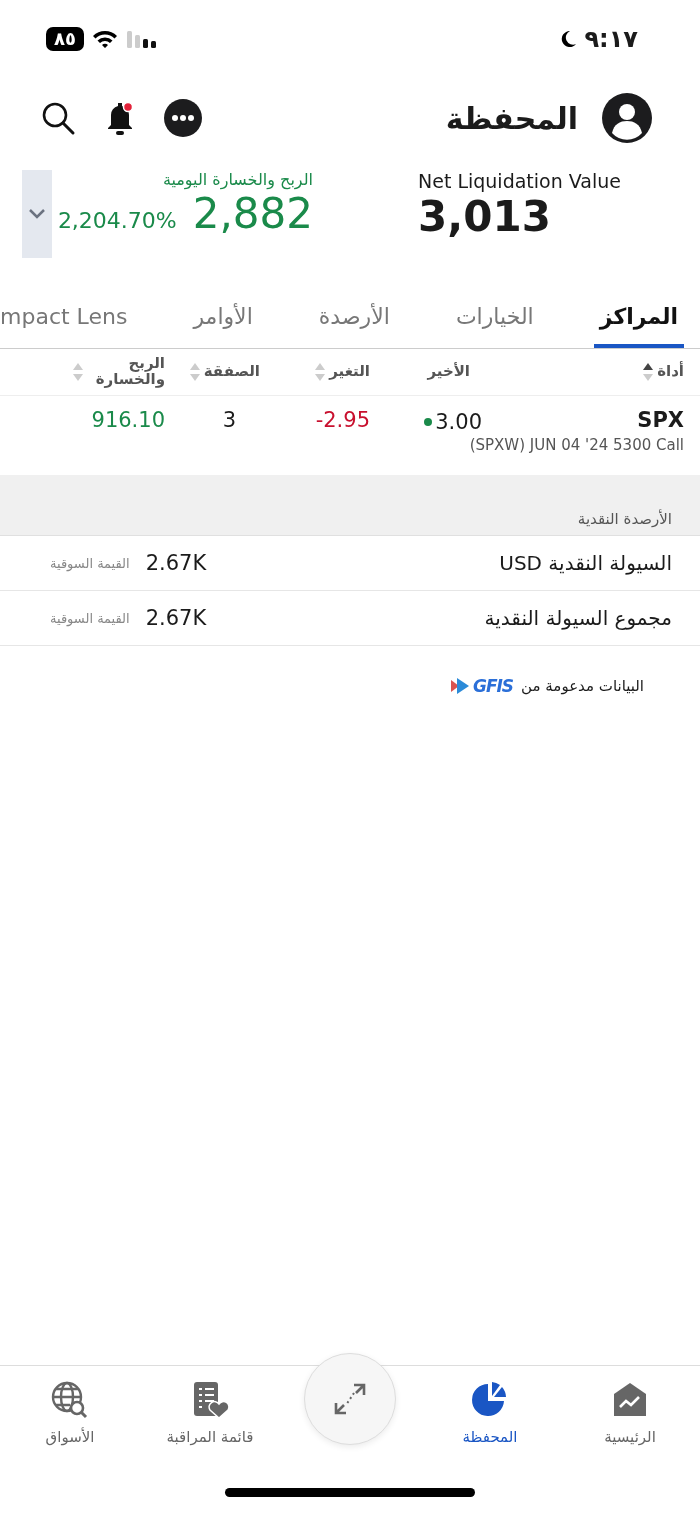 The height and width of the screenshot is (1516, 700). I want to click on tab: المراكز, so click(638, 318).